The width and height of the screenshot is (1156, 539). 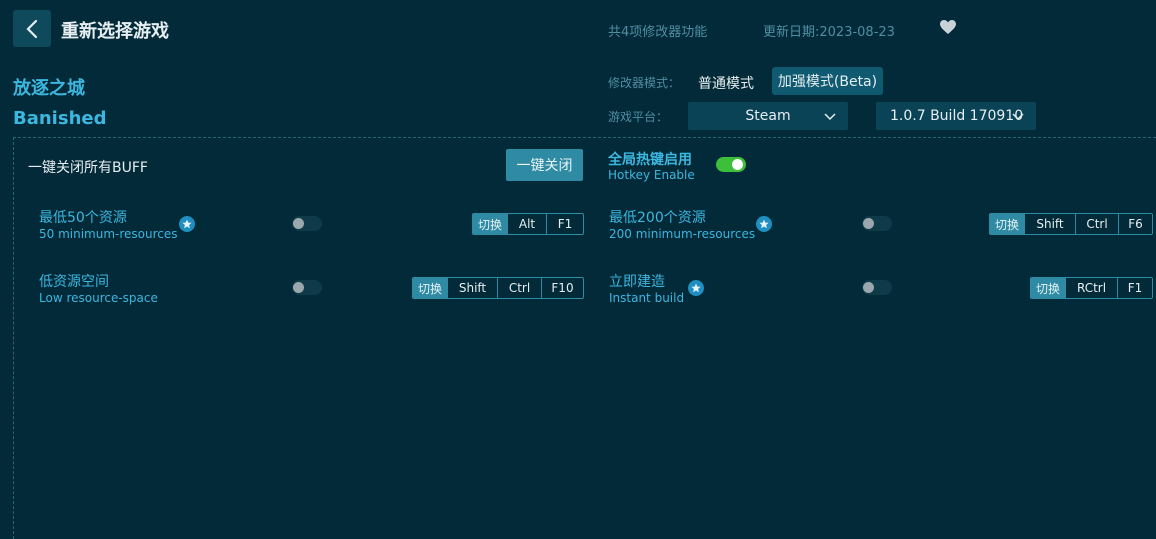 What do you see at coordinates (829, 32) in the screenshot?
I see `update-date: 更新日期:2023-08-23` at bounding box center [829, 32].